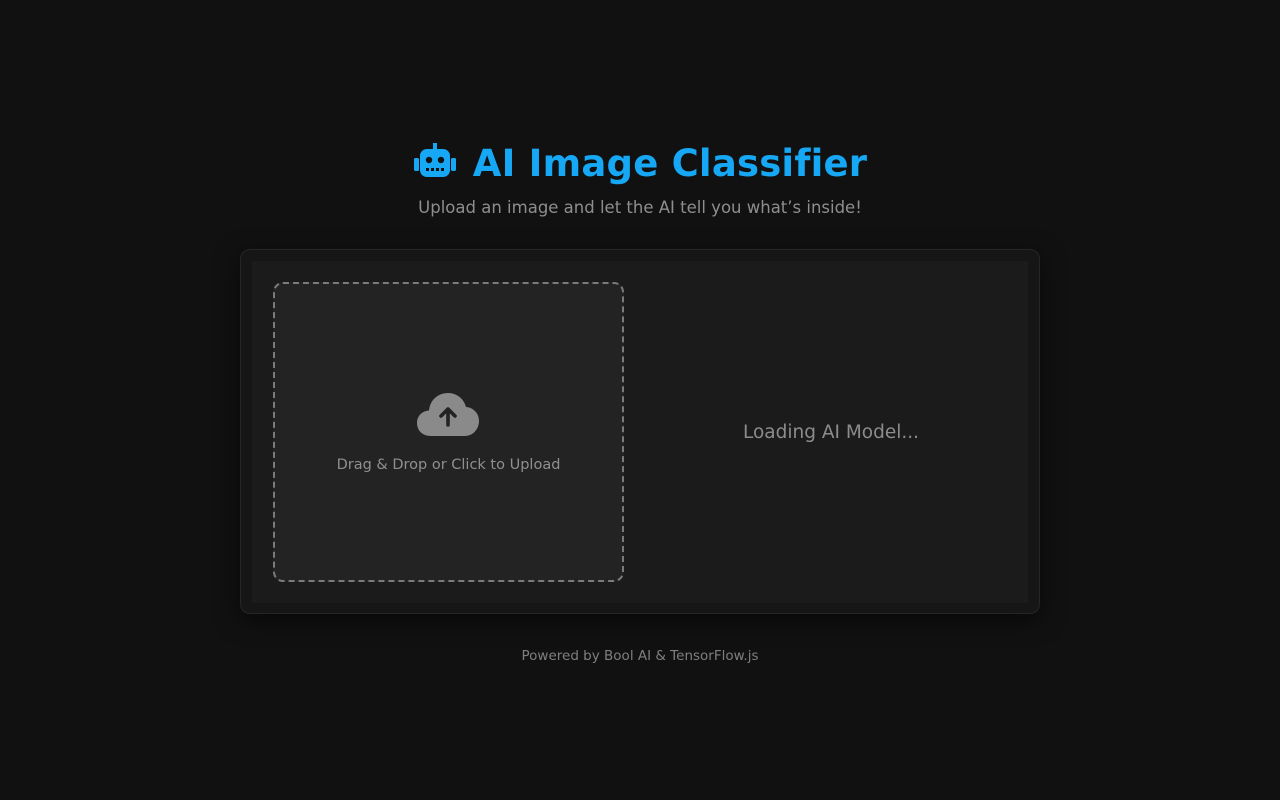 The height and width of the screenshot is (800, 1280). What do you see at coordinates (670, 163) in the screenshot?
I see `page-title: AI Image Classifier` at bounding box center [670, 163].